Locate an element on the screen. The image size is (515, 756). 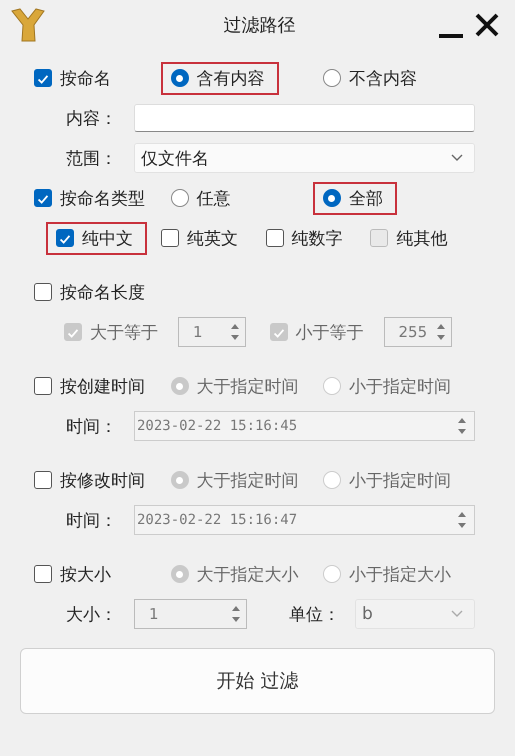
radio-label: 任意 is located at coordinates (213, 198).